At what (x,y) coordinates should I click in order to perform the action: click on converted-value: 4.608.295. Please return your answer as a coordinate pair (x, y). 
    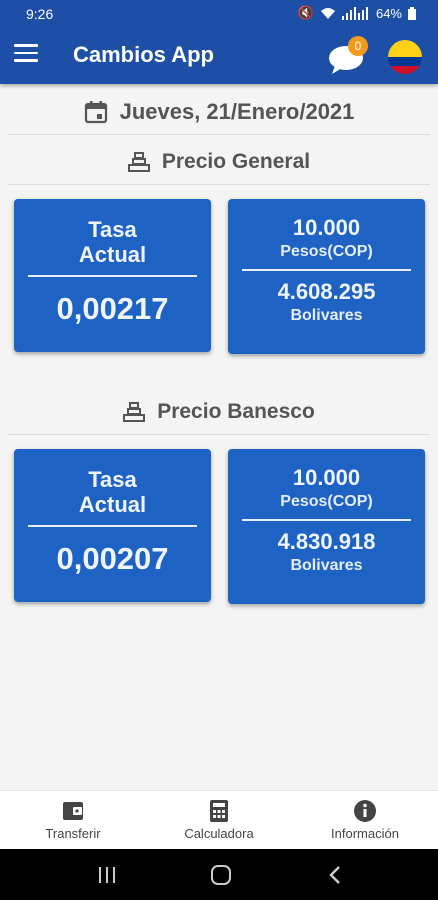
    Looking at the image, I should click on (326, 291).